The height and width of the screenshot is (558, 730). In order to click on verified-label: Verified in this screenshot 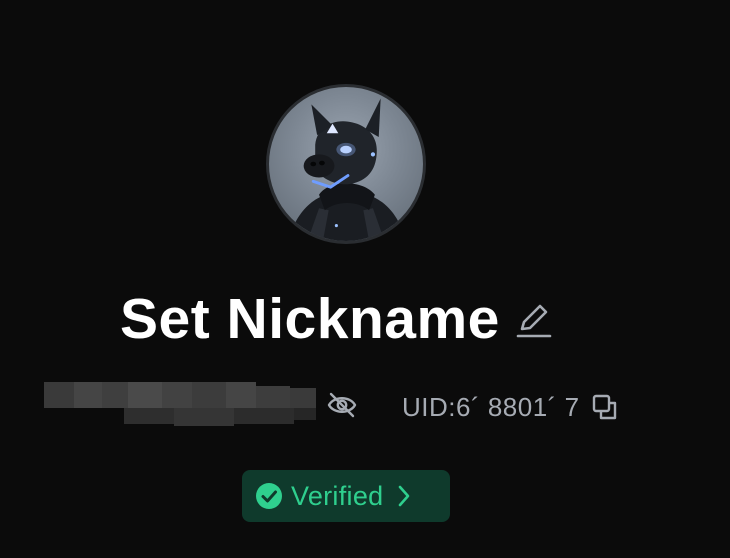, I will do `click(337, 495)`.